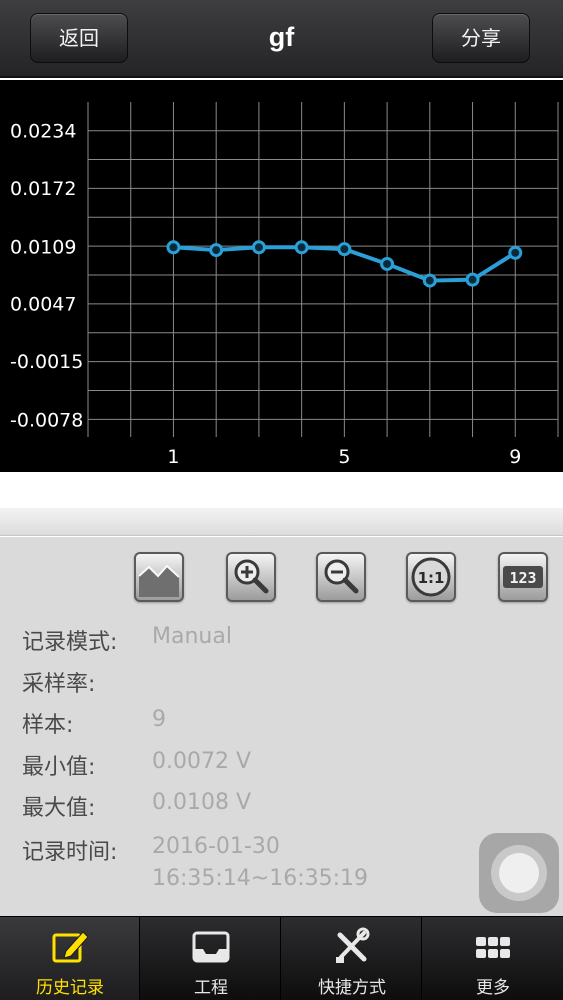  Describe the element at coordinates (43, 132) in the screenshot. I see `y-tick-label: 0.0234` at that location.